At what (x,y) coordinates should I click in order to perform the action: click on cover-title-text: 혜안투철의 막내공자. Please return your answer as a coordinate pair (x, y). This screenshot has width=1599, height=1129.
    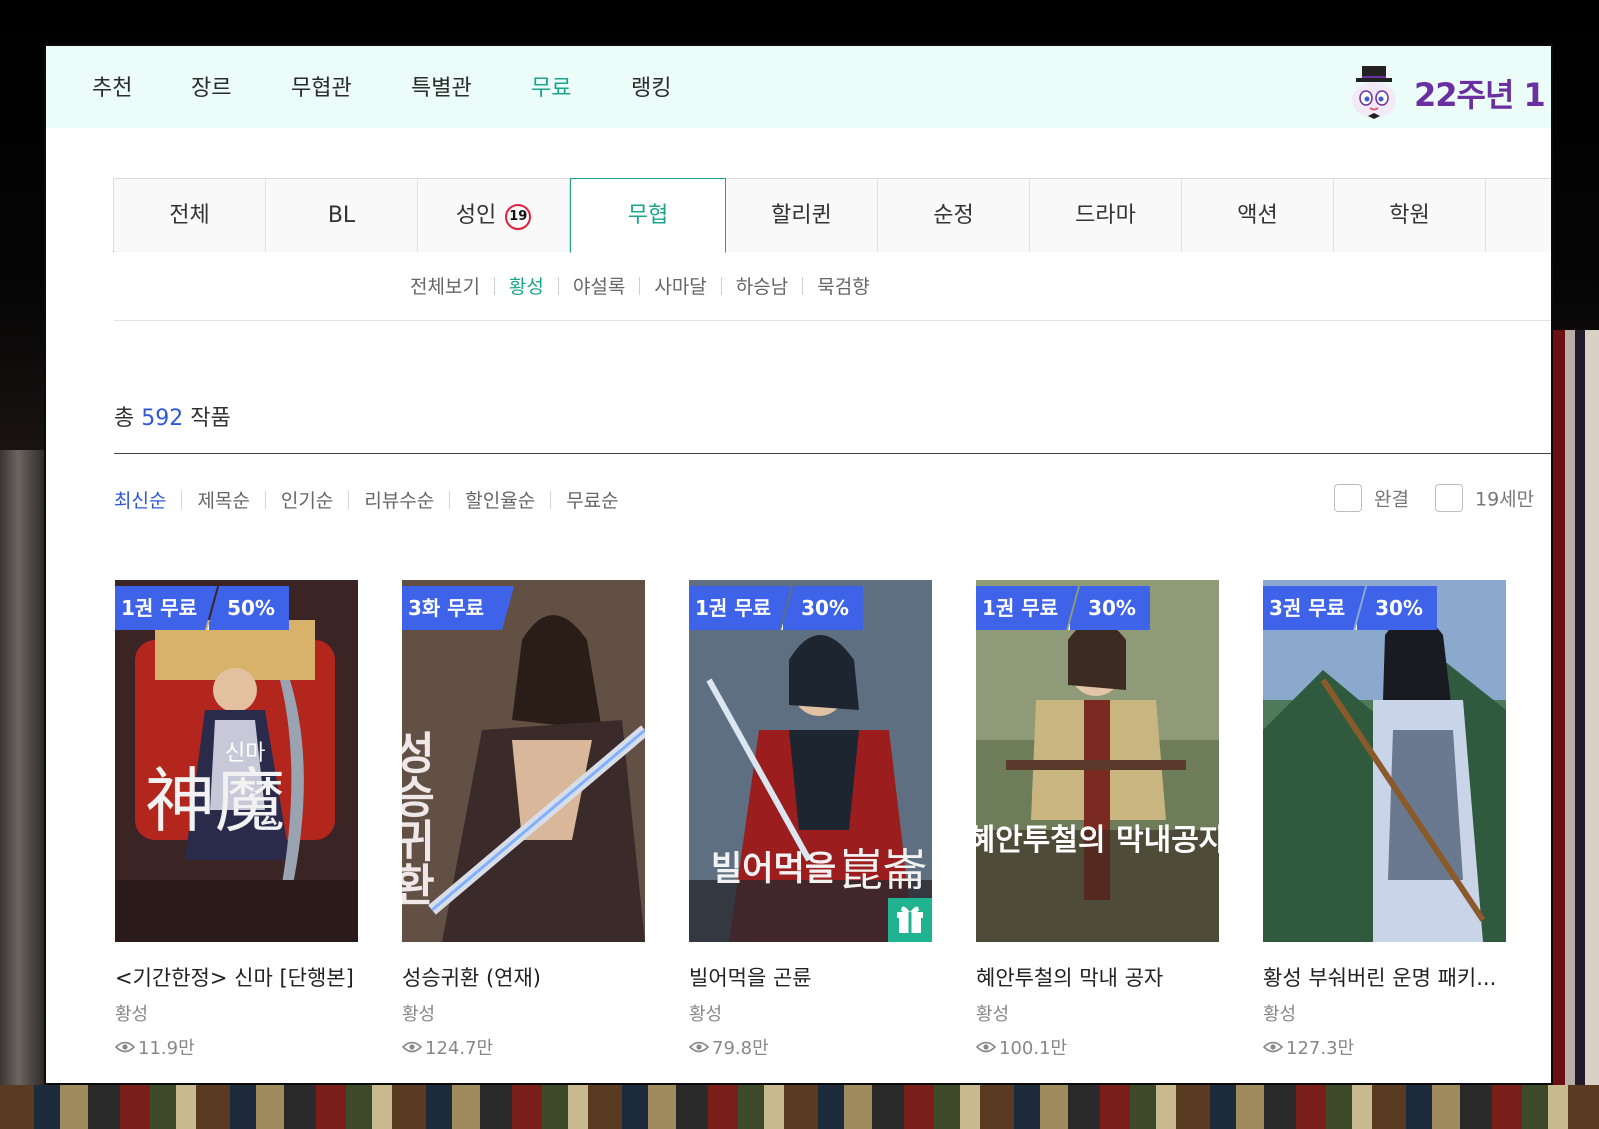
    Looking at the image, I should click on (1097, 840).